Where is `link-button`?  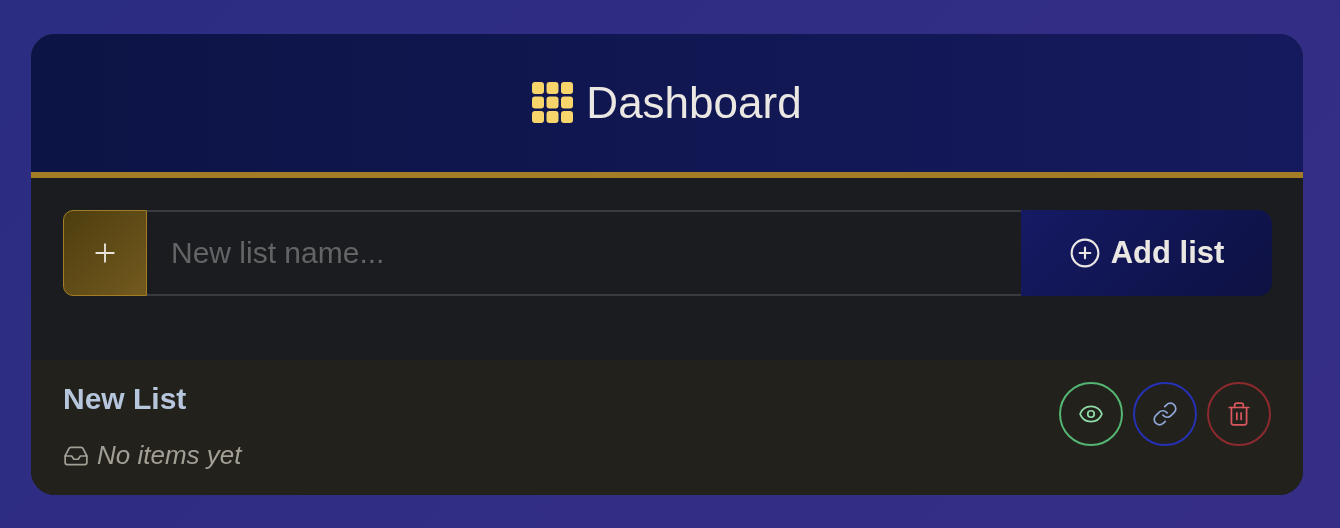
link-button is located at coordinates (1165, 414).